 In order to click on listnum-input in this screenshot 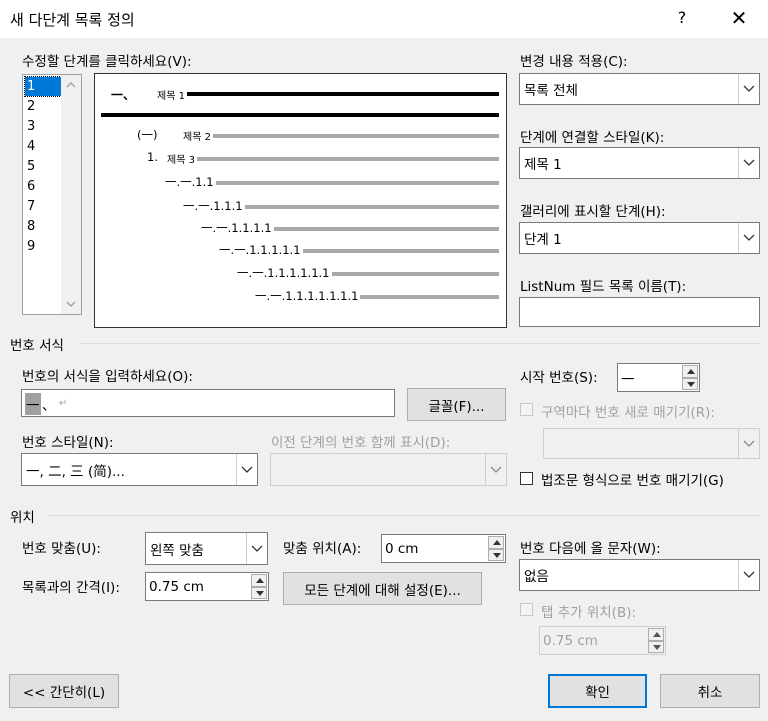, I will do `click(639, 312)`.